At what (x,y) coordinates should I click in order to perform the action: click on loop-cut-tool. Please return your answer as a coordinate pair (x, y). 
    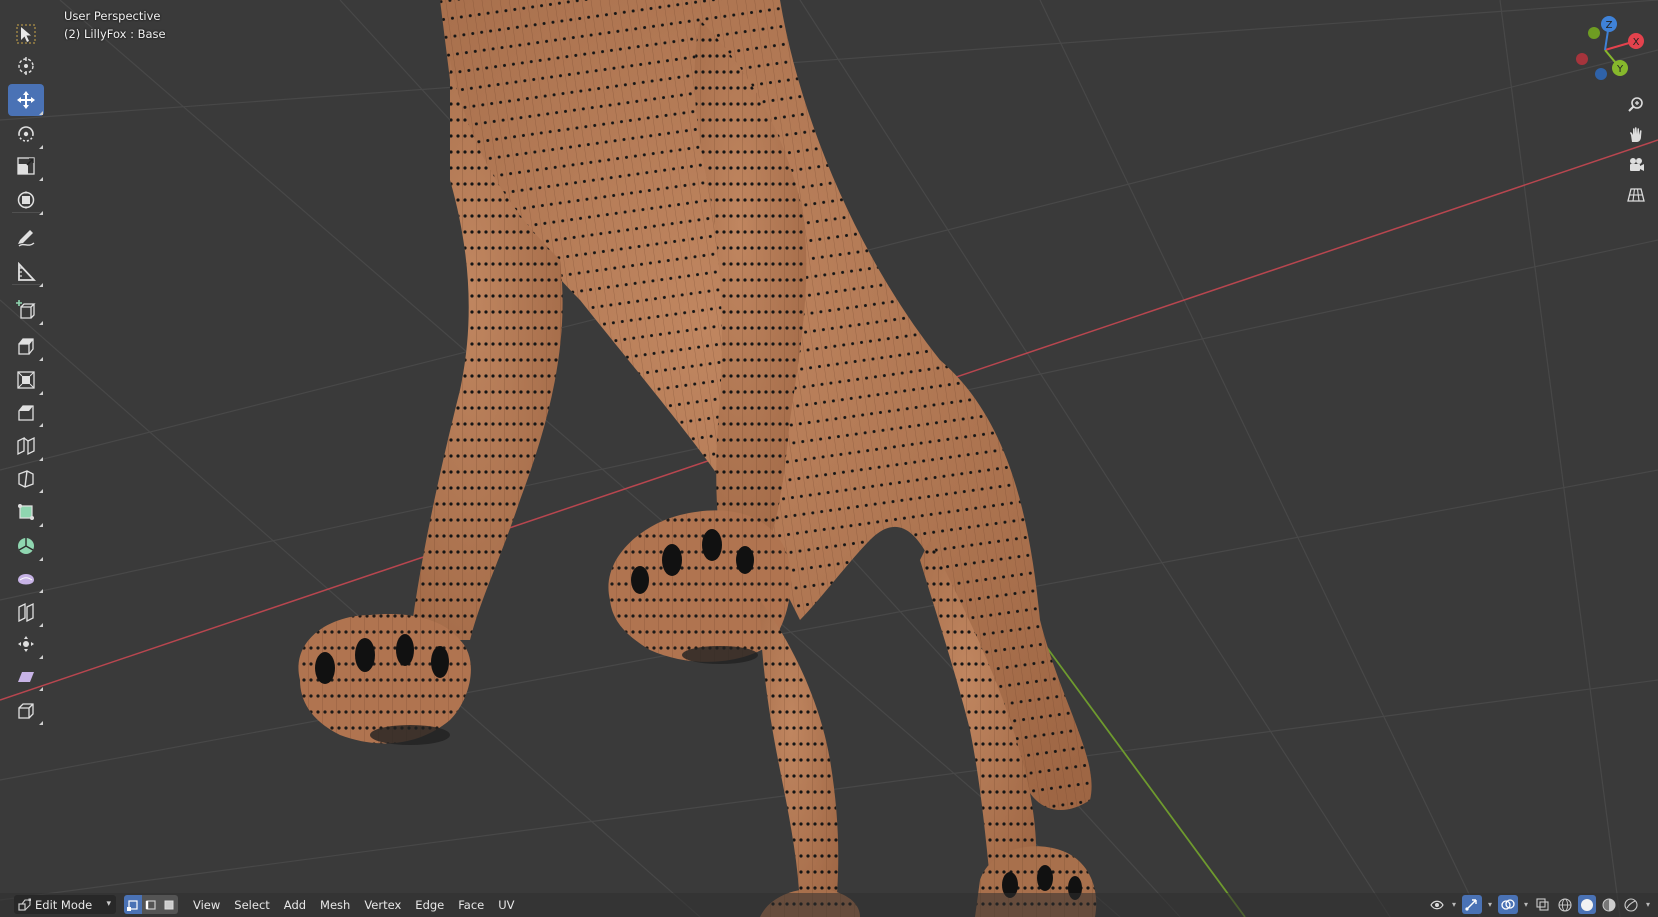
    Looking at the image, I should click on (26, 446).